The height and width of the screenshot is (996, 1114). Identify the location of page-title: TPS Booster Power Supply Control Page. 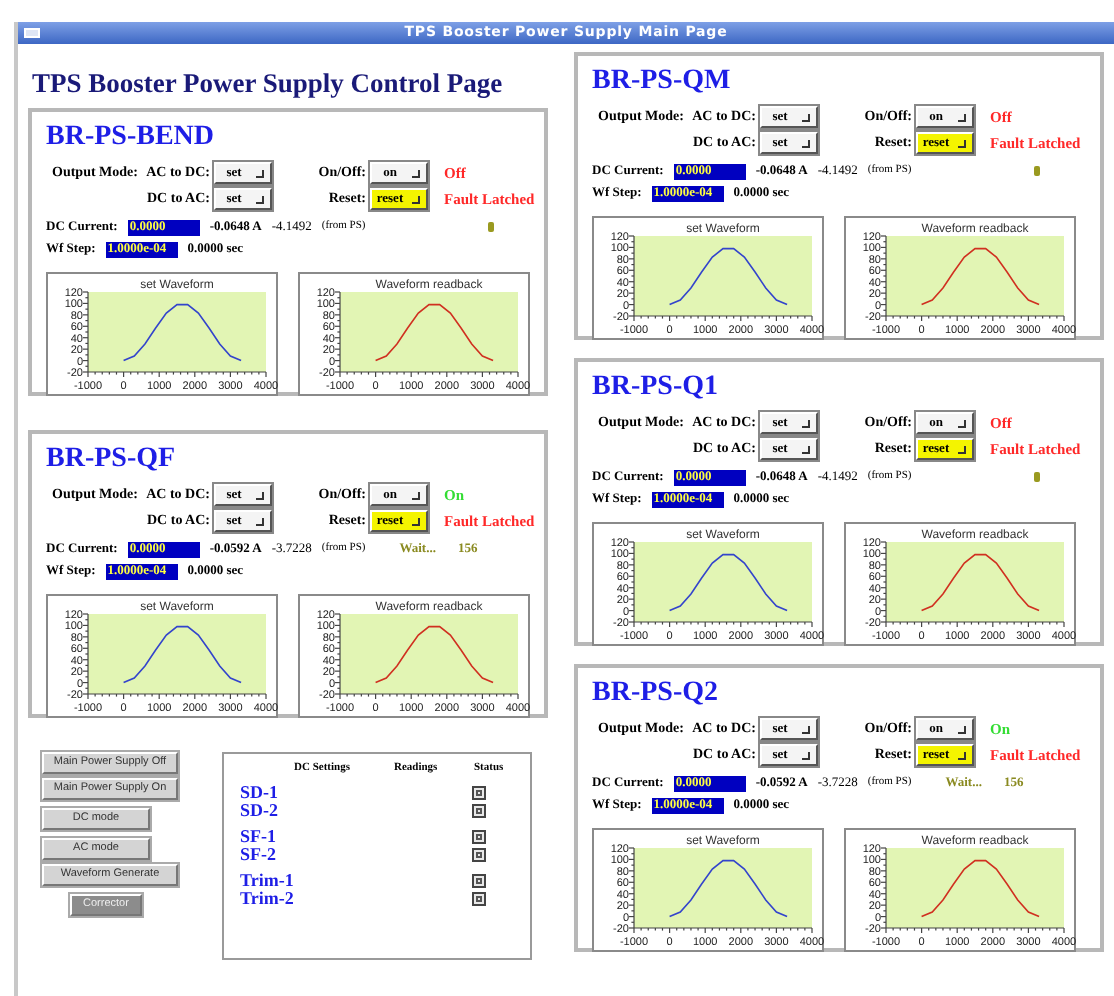
(268, 83).